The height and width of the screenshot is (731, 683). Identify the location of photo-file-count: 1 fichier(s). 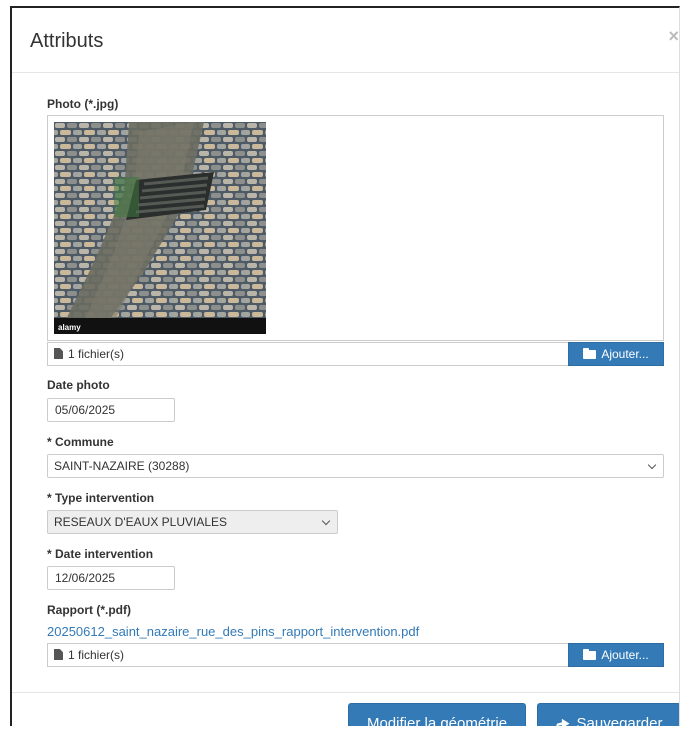
(89, 354).